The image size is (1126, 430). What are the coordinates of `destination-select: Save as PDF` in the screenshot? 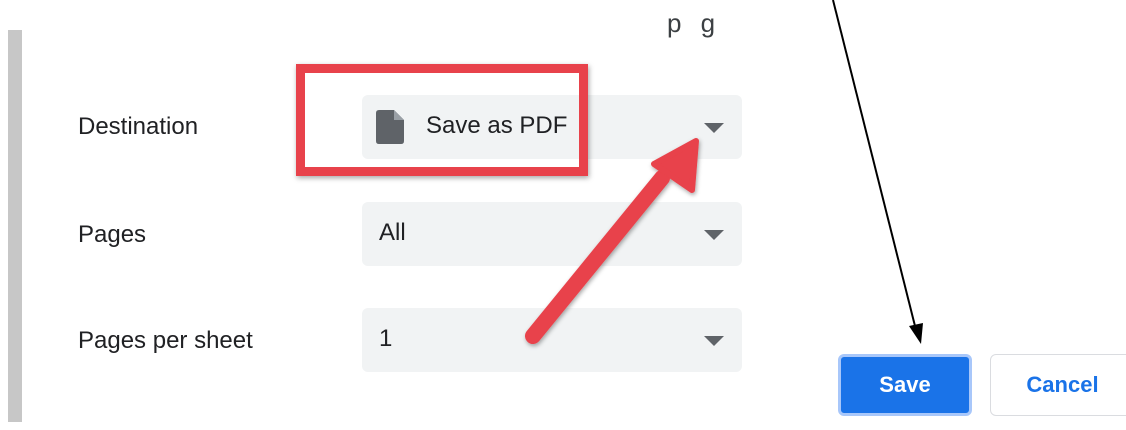 It's located at (552, 127).